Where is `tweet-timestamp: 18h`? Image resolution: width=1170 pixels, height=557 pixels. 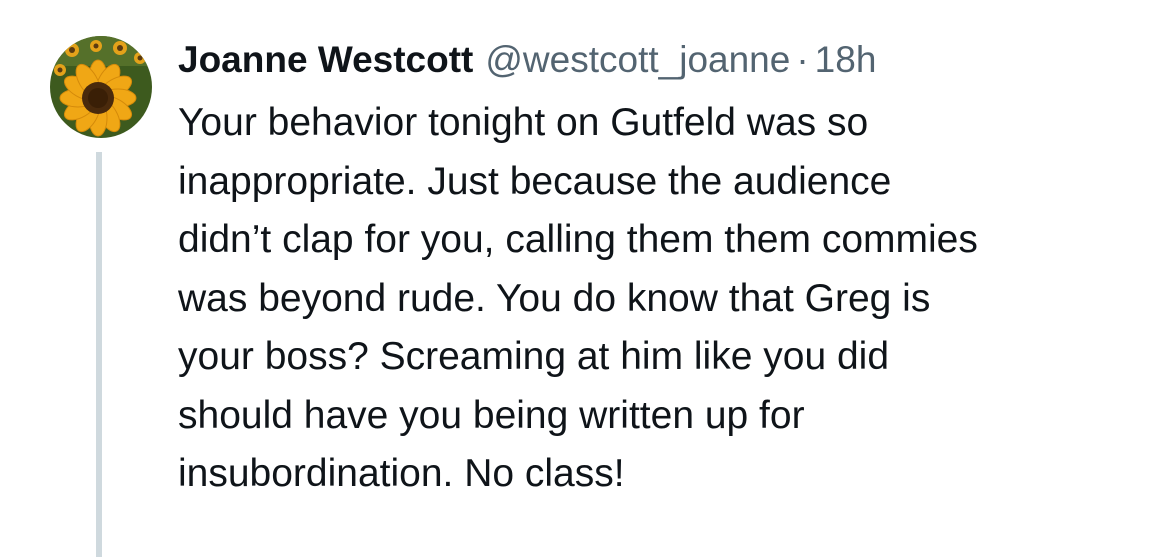 tweet-timestamp: 18h is located at coordinates (846, 60).